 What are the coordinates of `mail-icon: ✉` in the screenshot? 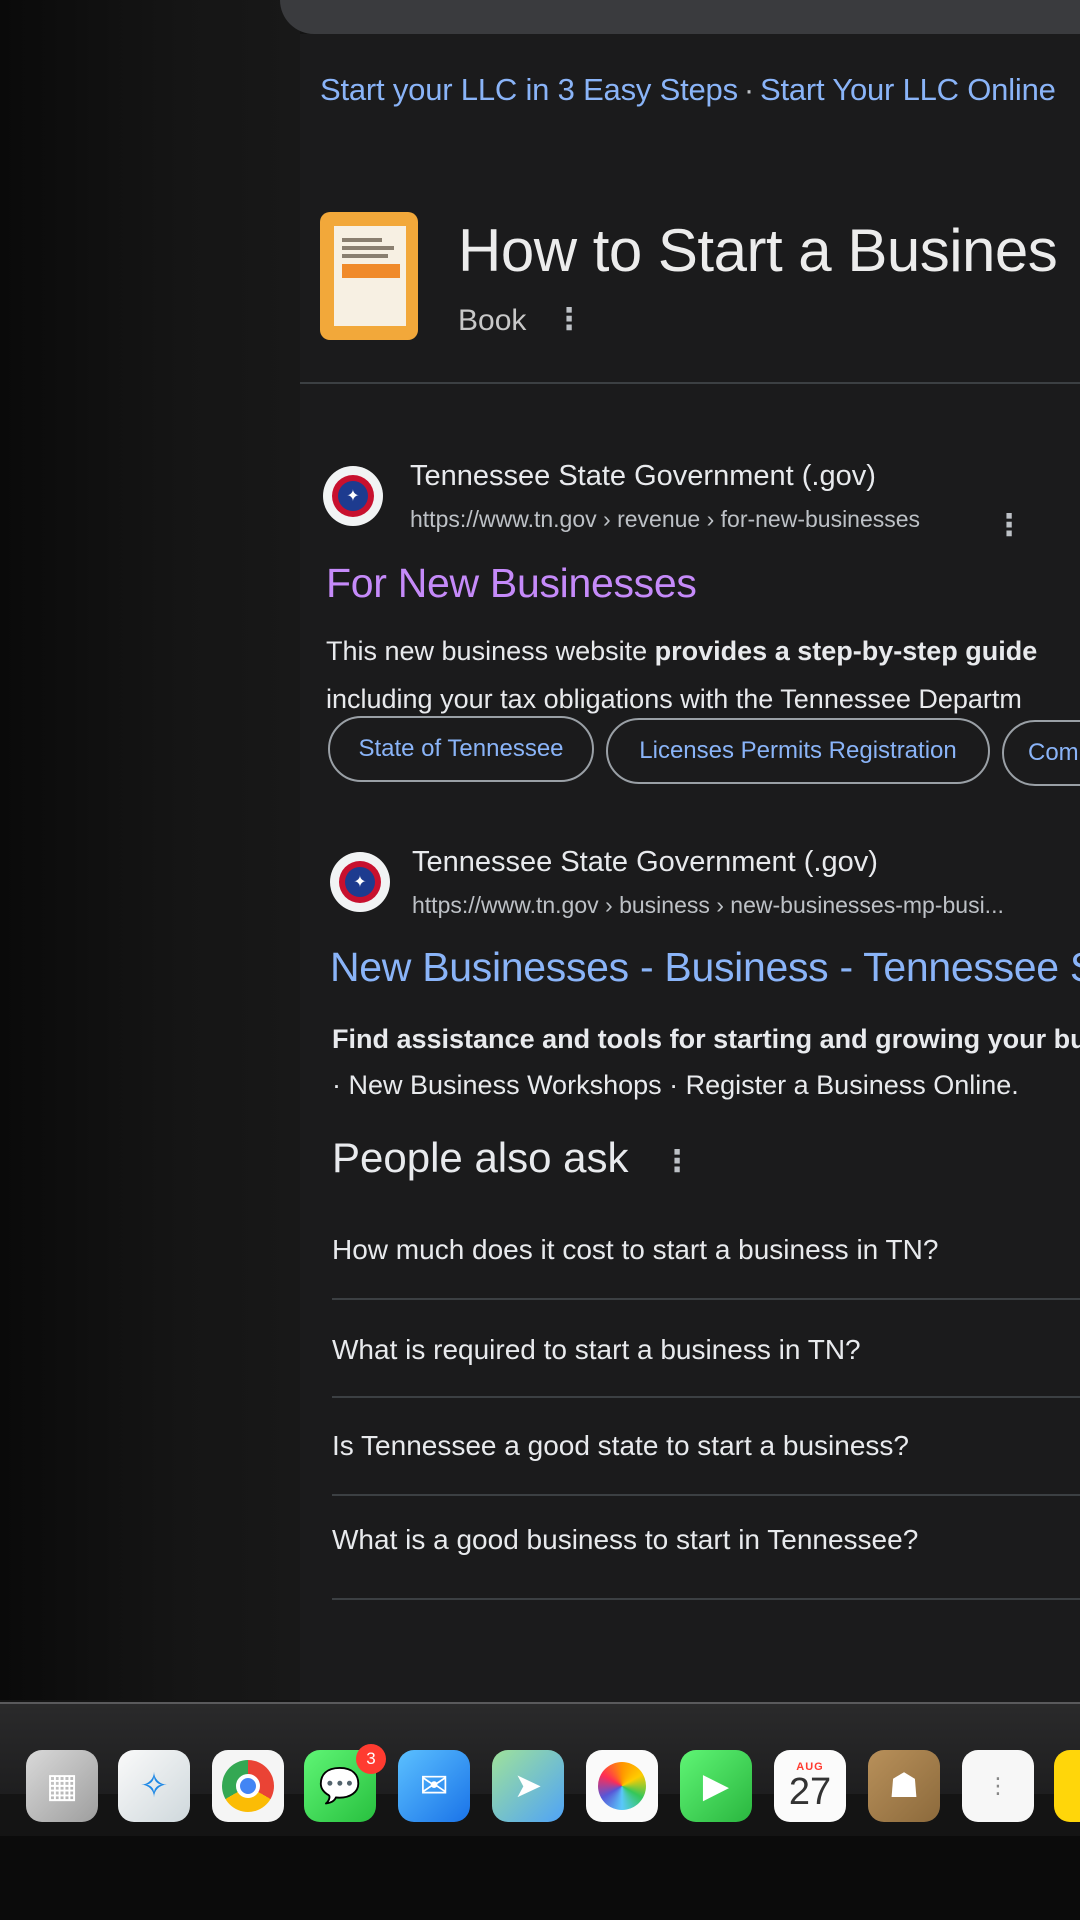 It's located at (434, 1786).